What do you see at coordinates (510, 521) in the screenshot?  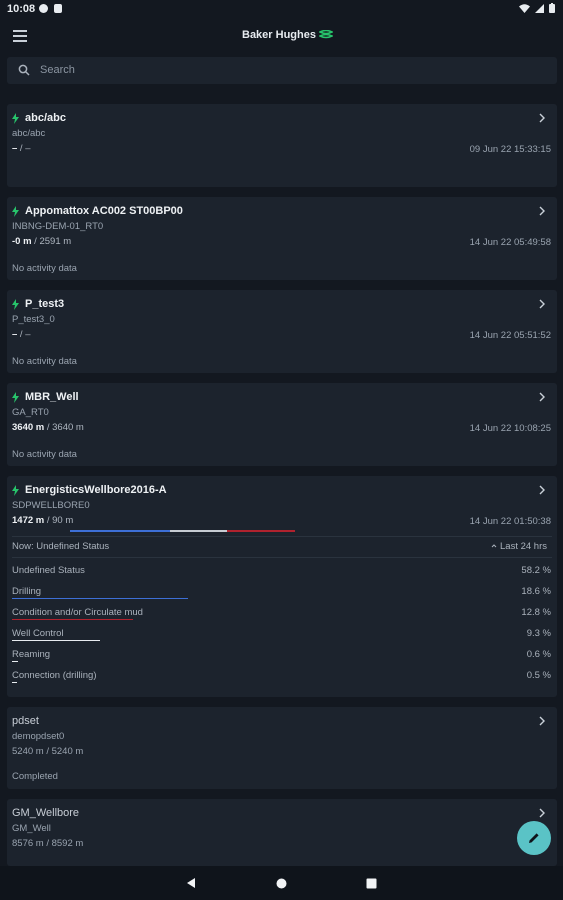 I see `timestamp: 14 Jun 22 01:50:38` at bounding box center [510, 521].